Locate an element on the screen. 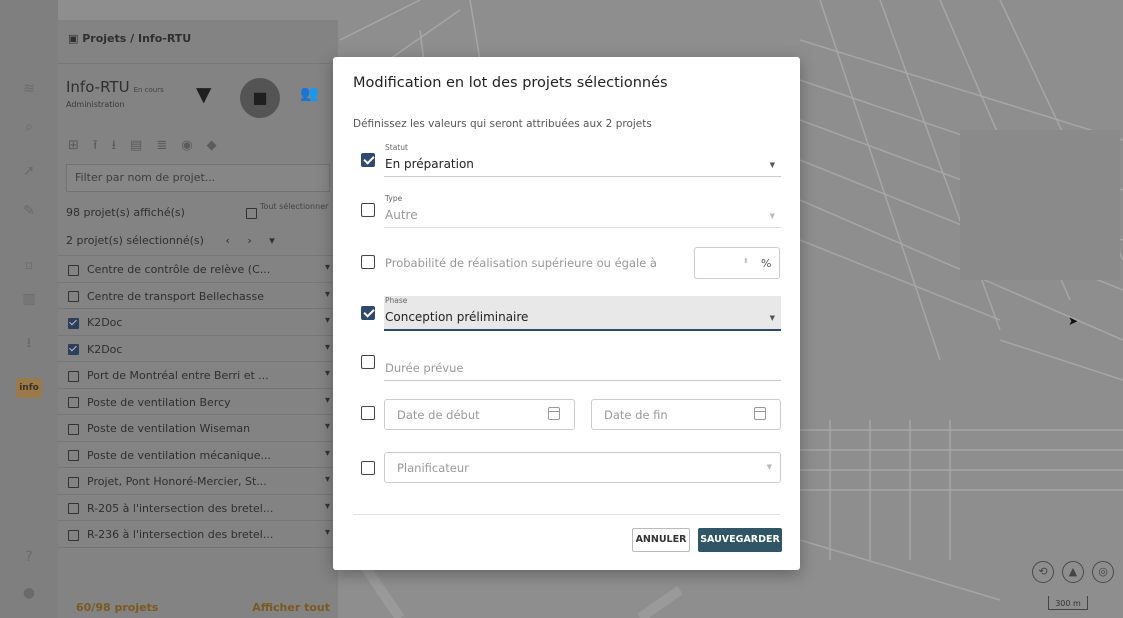 Image resolution: width=1123 pixels, height=618 pixels. list-item: Centre de transport Bellechasse ▾ is located at coordinates (198, 296).